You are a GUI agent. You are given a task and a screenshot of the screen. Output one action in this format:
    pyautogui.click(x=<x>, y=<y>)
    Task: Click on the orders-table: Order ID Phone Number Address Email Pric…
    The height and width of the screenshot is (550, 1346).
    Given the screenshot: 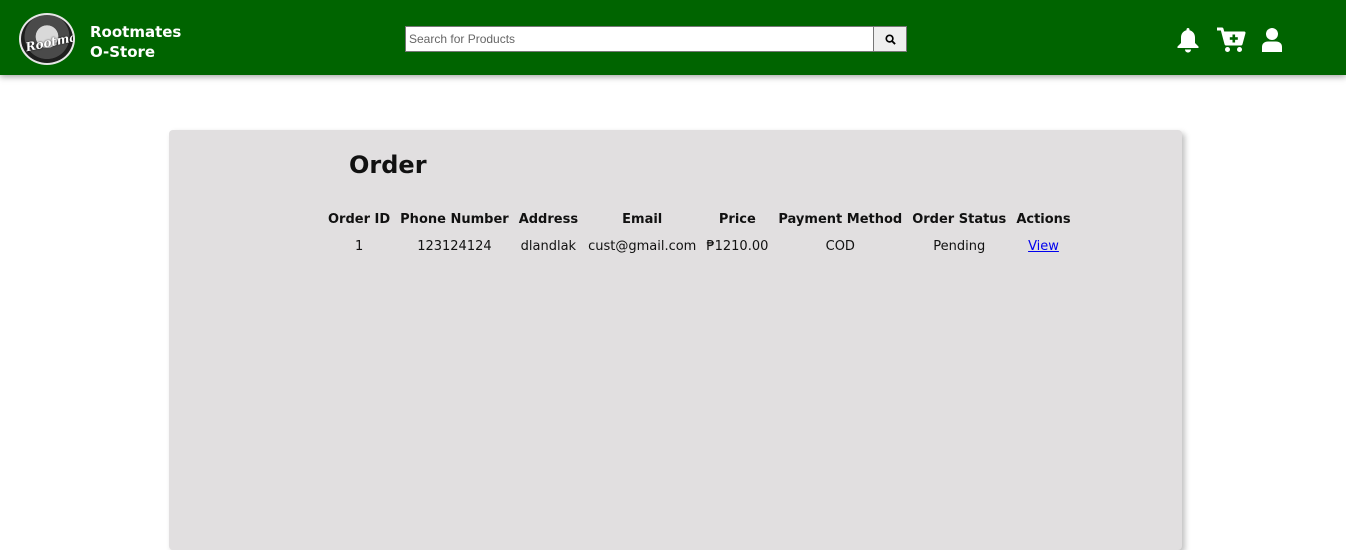 What is the action you would take?
    pyautogui.click(x=699, y=233)
    